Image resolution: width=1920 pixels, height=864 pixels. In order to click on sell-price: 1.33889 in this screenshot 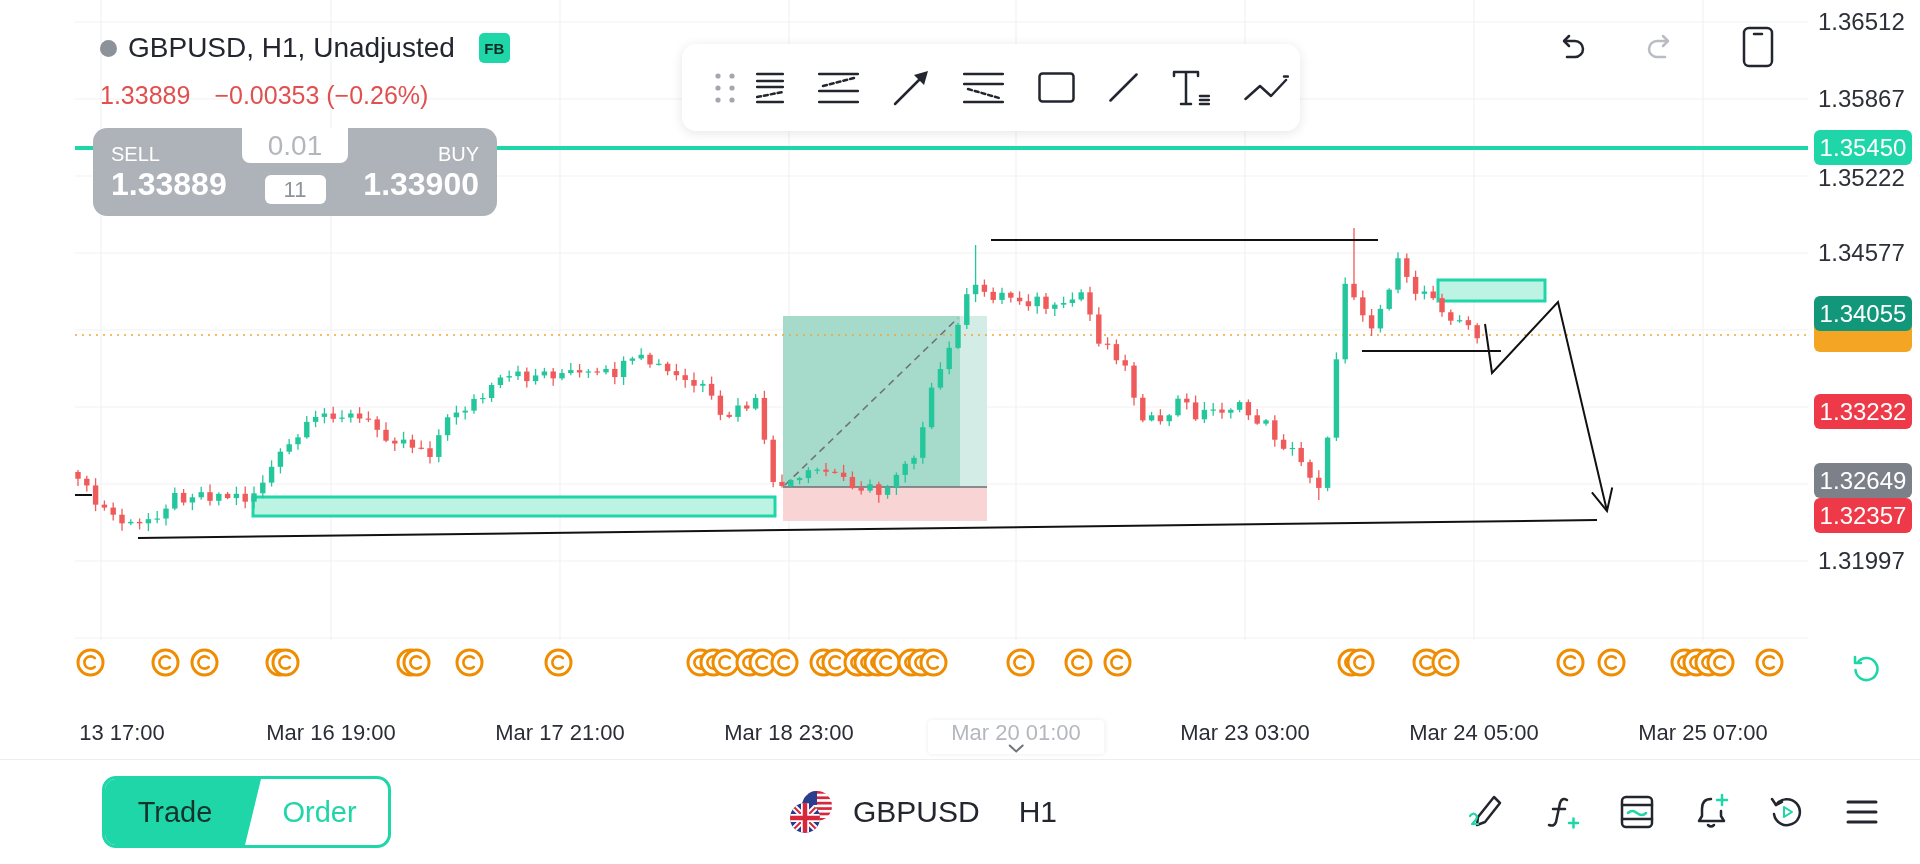, I will do `click(169, 184)`.